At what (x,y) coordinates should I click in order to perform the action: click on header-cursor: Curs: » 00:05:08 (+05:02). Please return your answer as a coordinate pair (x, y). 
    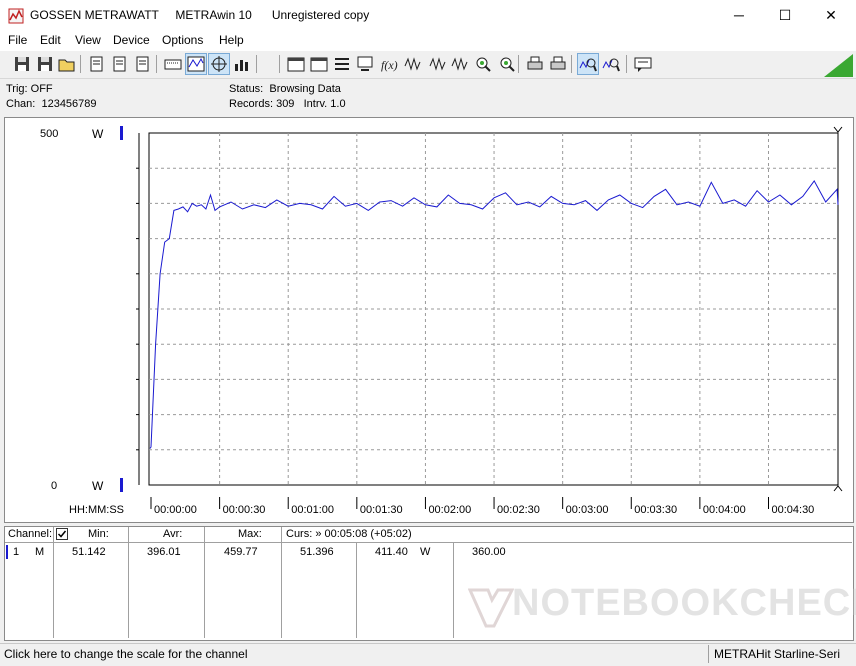
    Looking at the image, I should click on (349, 534).